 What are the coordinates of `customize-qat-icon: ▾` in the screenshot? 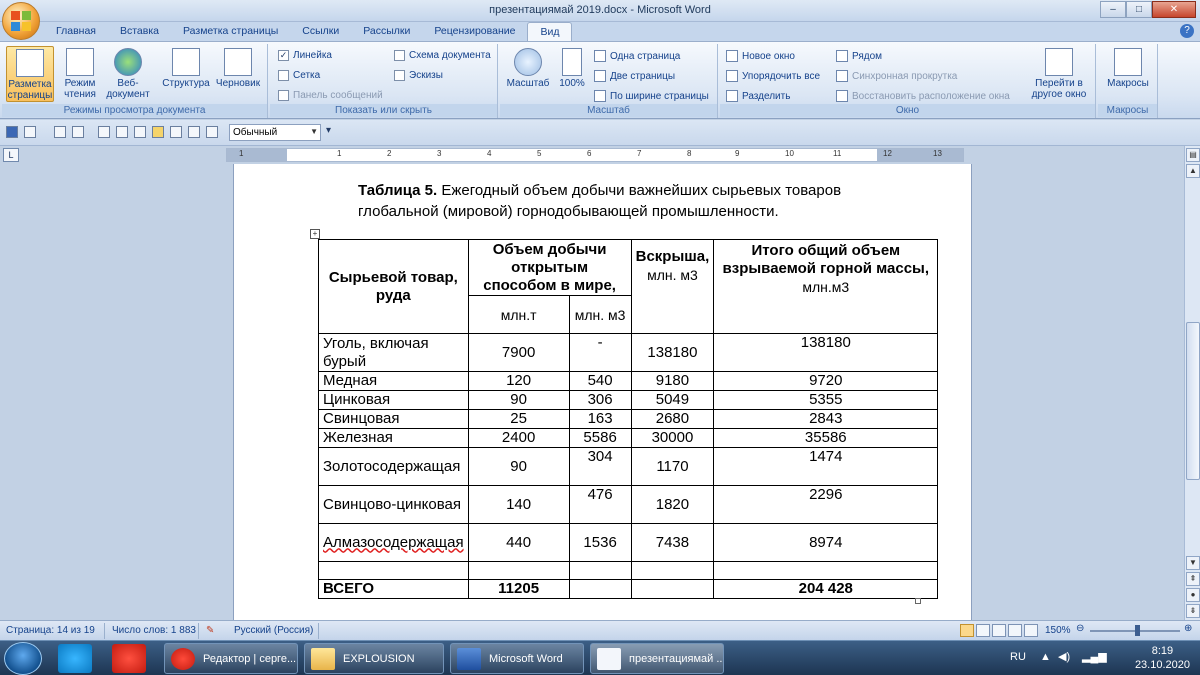 It's located at (328, 130).